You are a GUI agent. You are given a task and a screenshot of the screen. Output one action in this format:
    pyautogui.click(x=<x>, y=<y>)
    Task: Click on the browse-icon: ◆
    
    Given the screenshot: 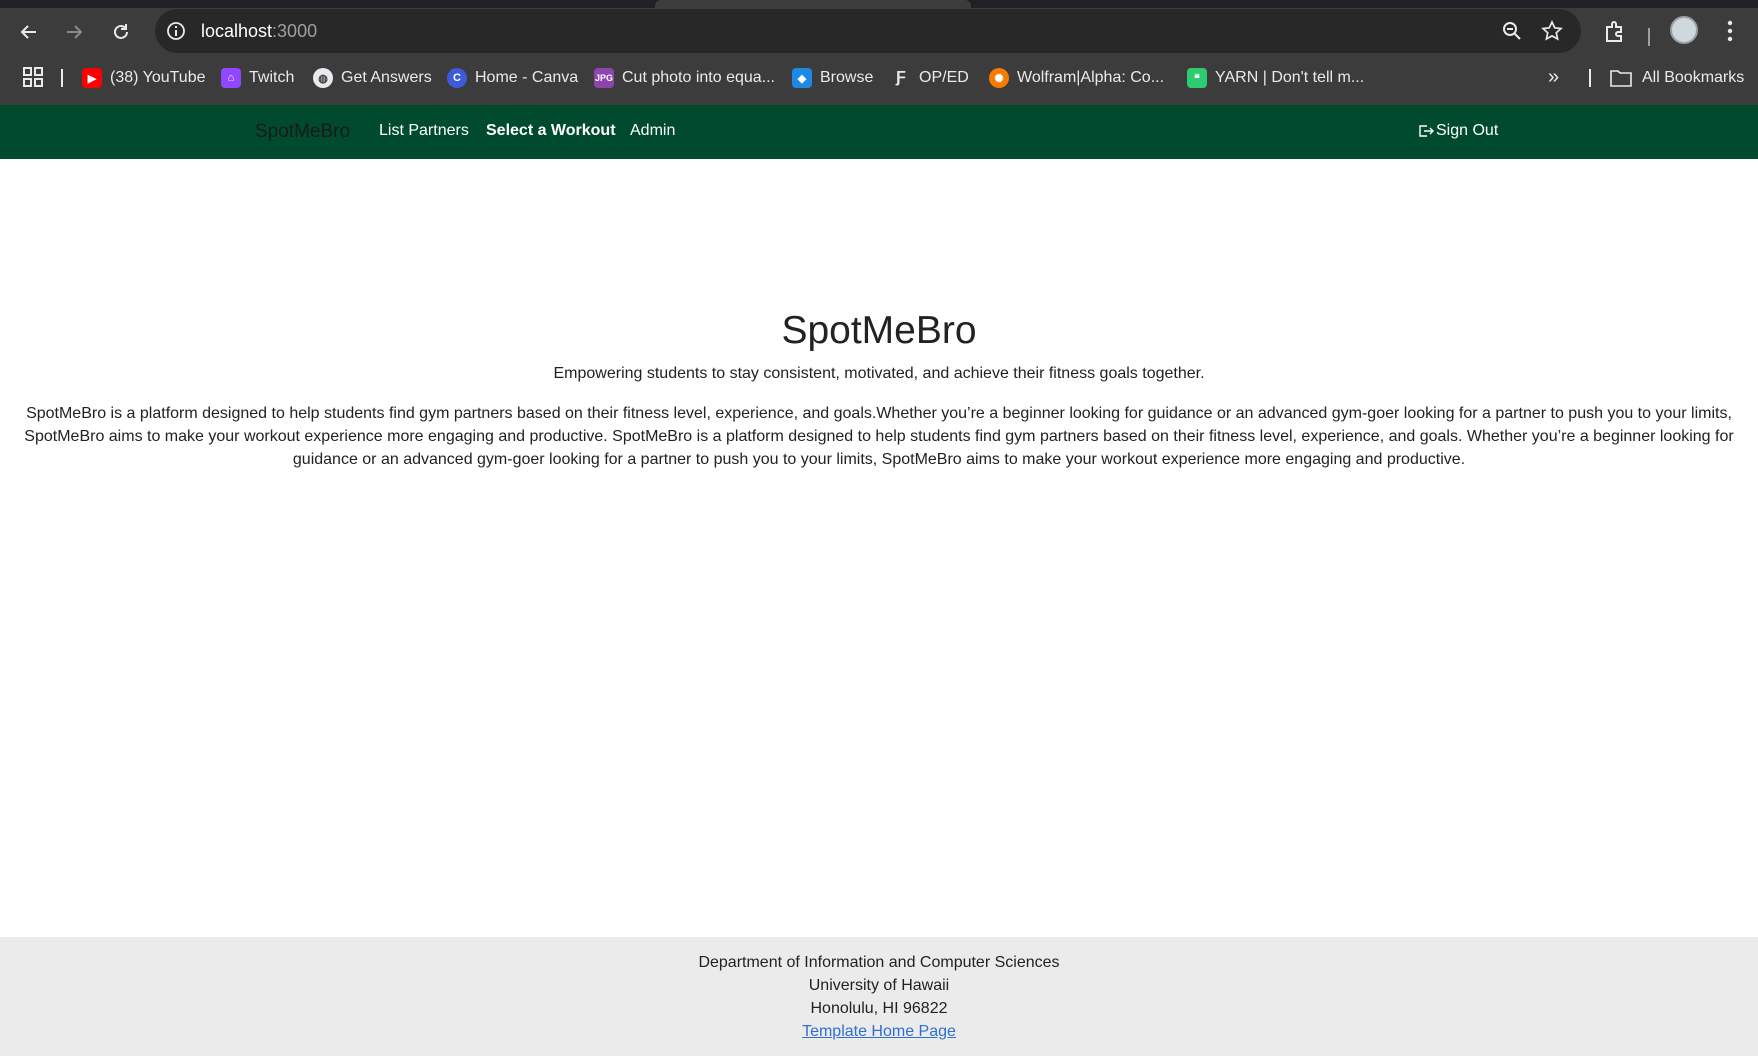 What is the action you would take?
    pyautogui.click(x=802, y=78)
    